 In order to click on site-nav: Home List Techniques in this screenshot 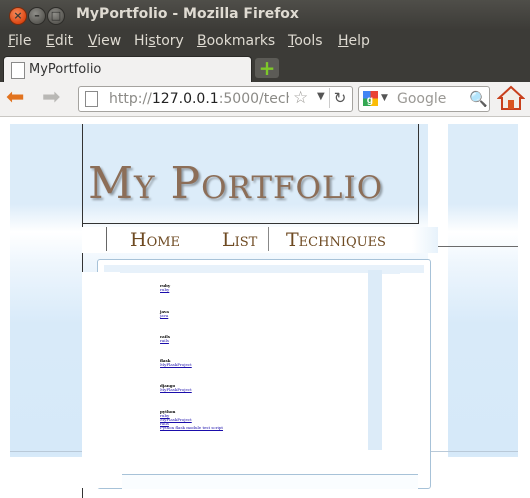, I will do `click(260, 240)`.